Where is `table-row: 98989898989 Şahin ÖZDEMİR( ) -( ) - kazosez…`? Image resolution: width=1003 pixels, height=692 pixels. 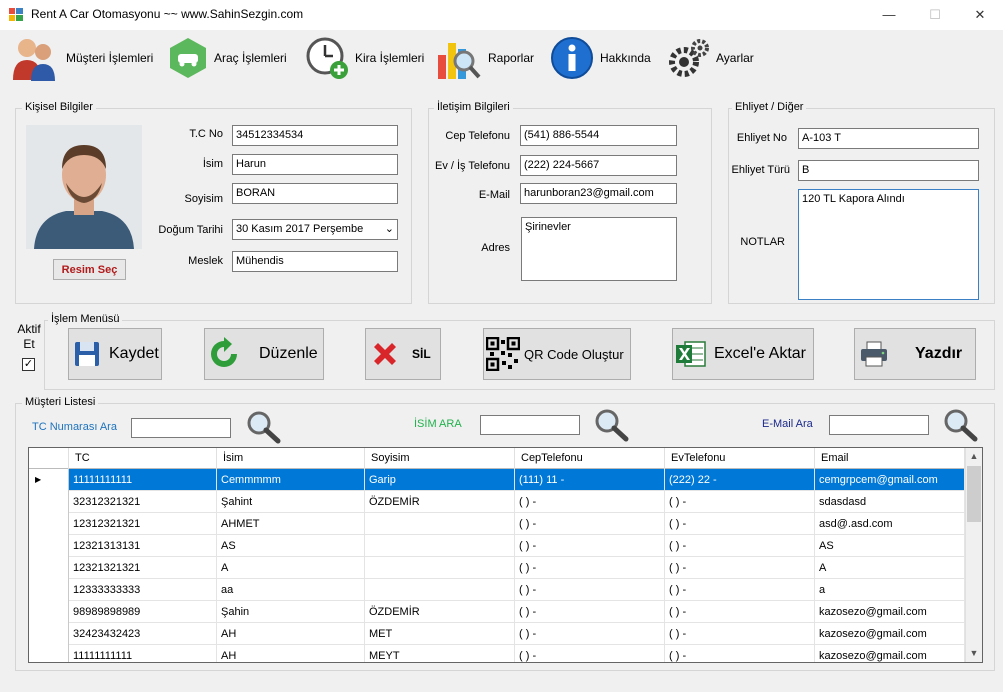 table-row: 98989898989 Şahin ÖZDEMİR( ) -( ) - kazosez… is located at coordinates (497, 612).